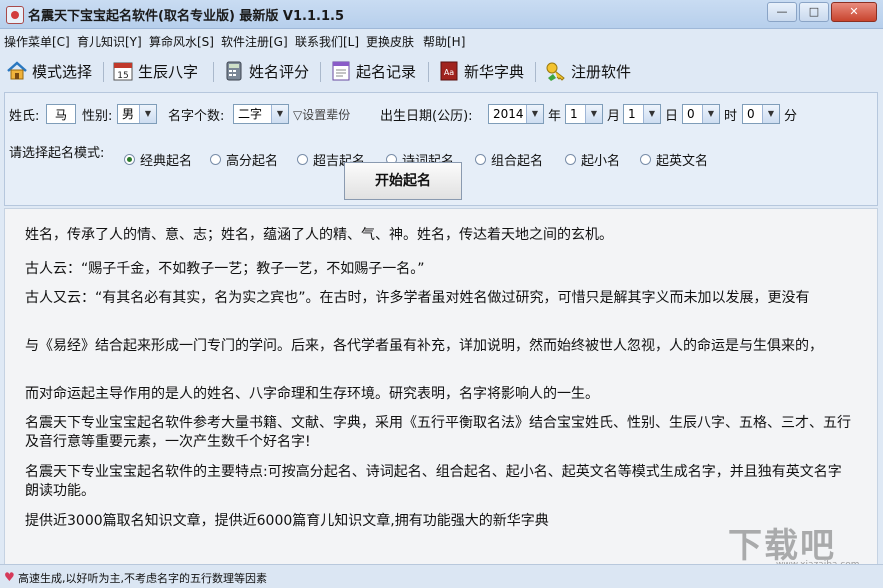 The image size is (883, 588). Describe the element at coordinates (601, 71) in the screenshot. I see `register-label: 注册软件` at that location.